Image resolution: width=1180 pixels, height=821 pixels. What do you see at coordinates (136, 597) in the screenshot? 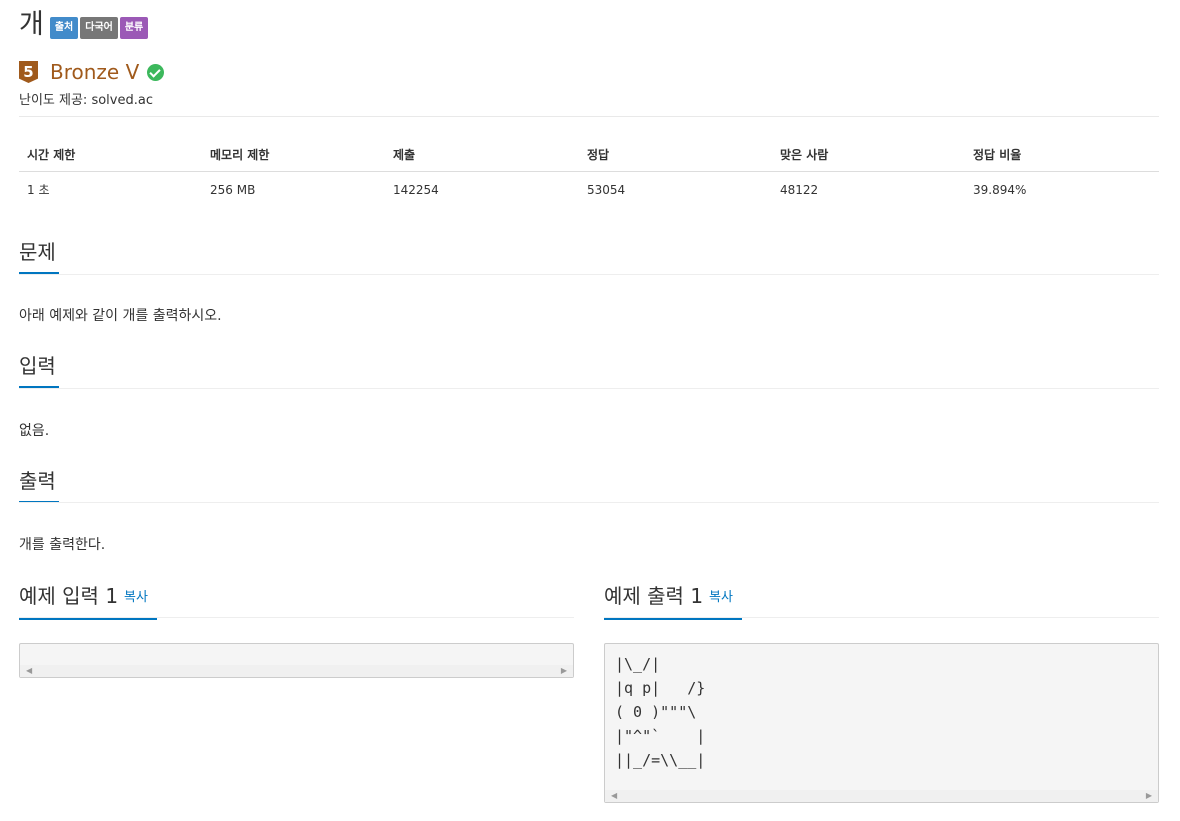
I see `copy-input-button: 복사` at bounding box center [136, 597].